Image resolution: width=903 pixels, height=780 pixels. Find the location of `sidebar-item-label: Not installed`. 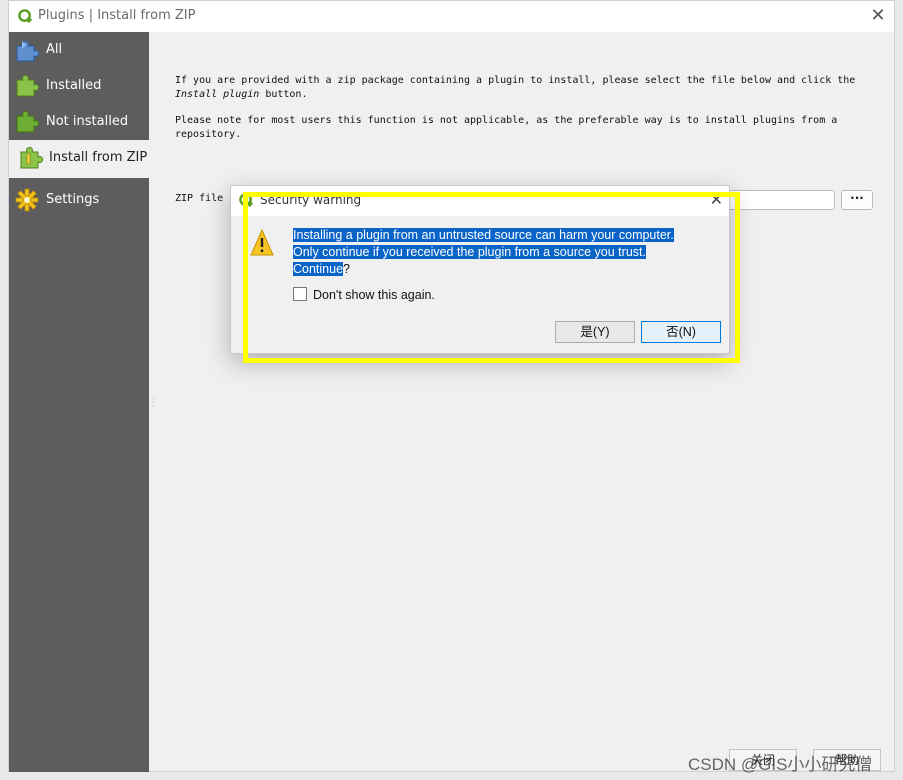

sidebar-item-label: Not installed is located at coordinates (87, 121).